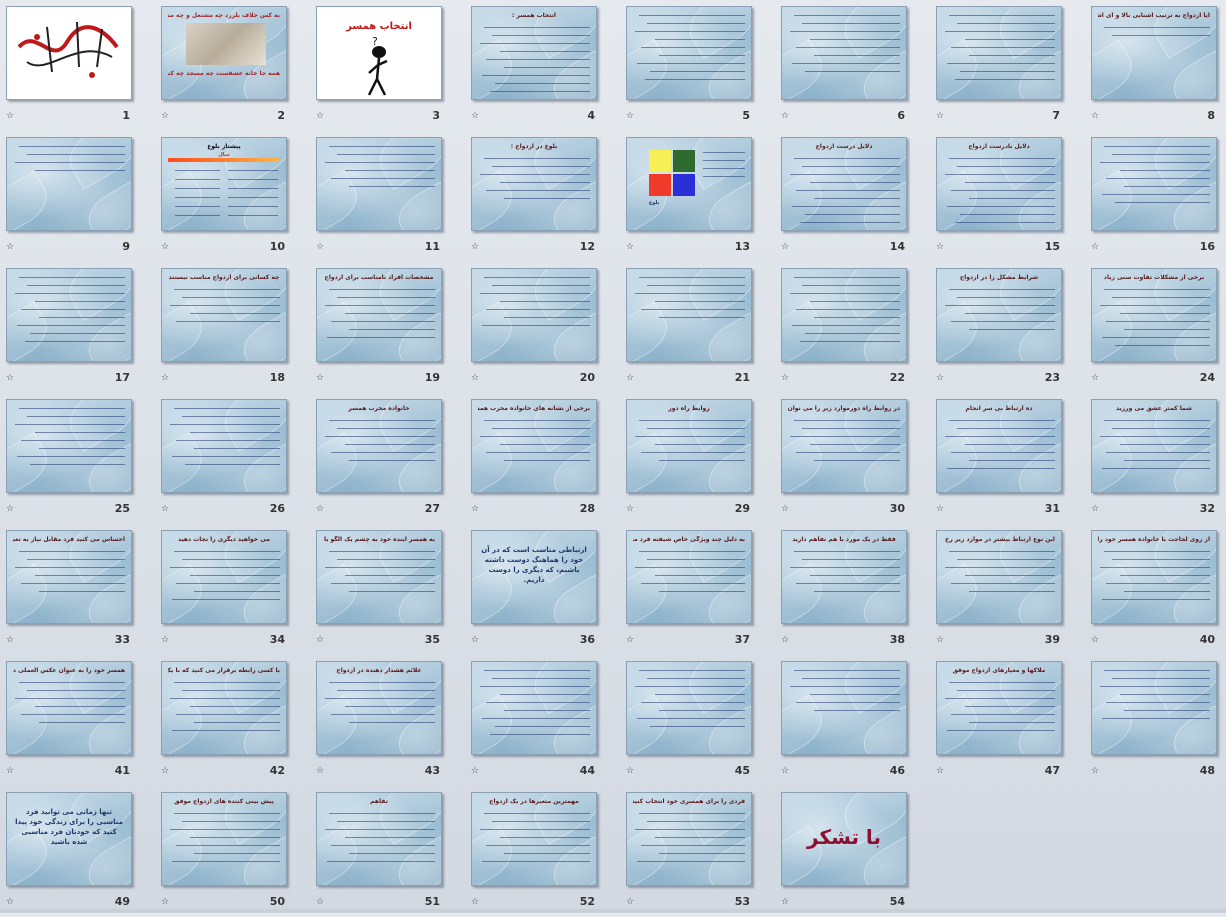 The image size is (1226, 917). I want to click on slide-thumbnail: خانواده مخرب همسر, so click(379, 446).